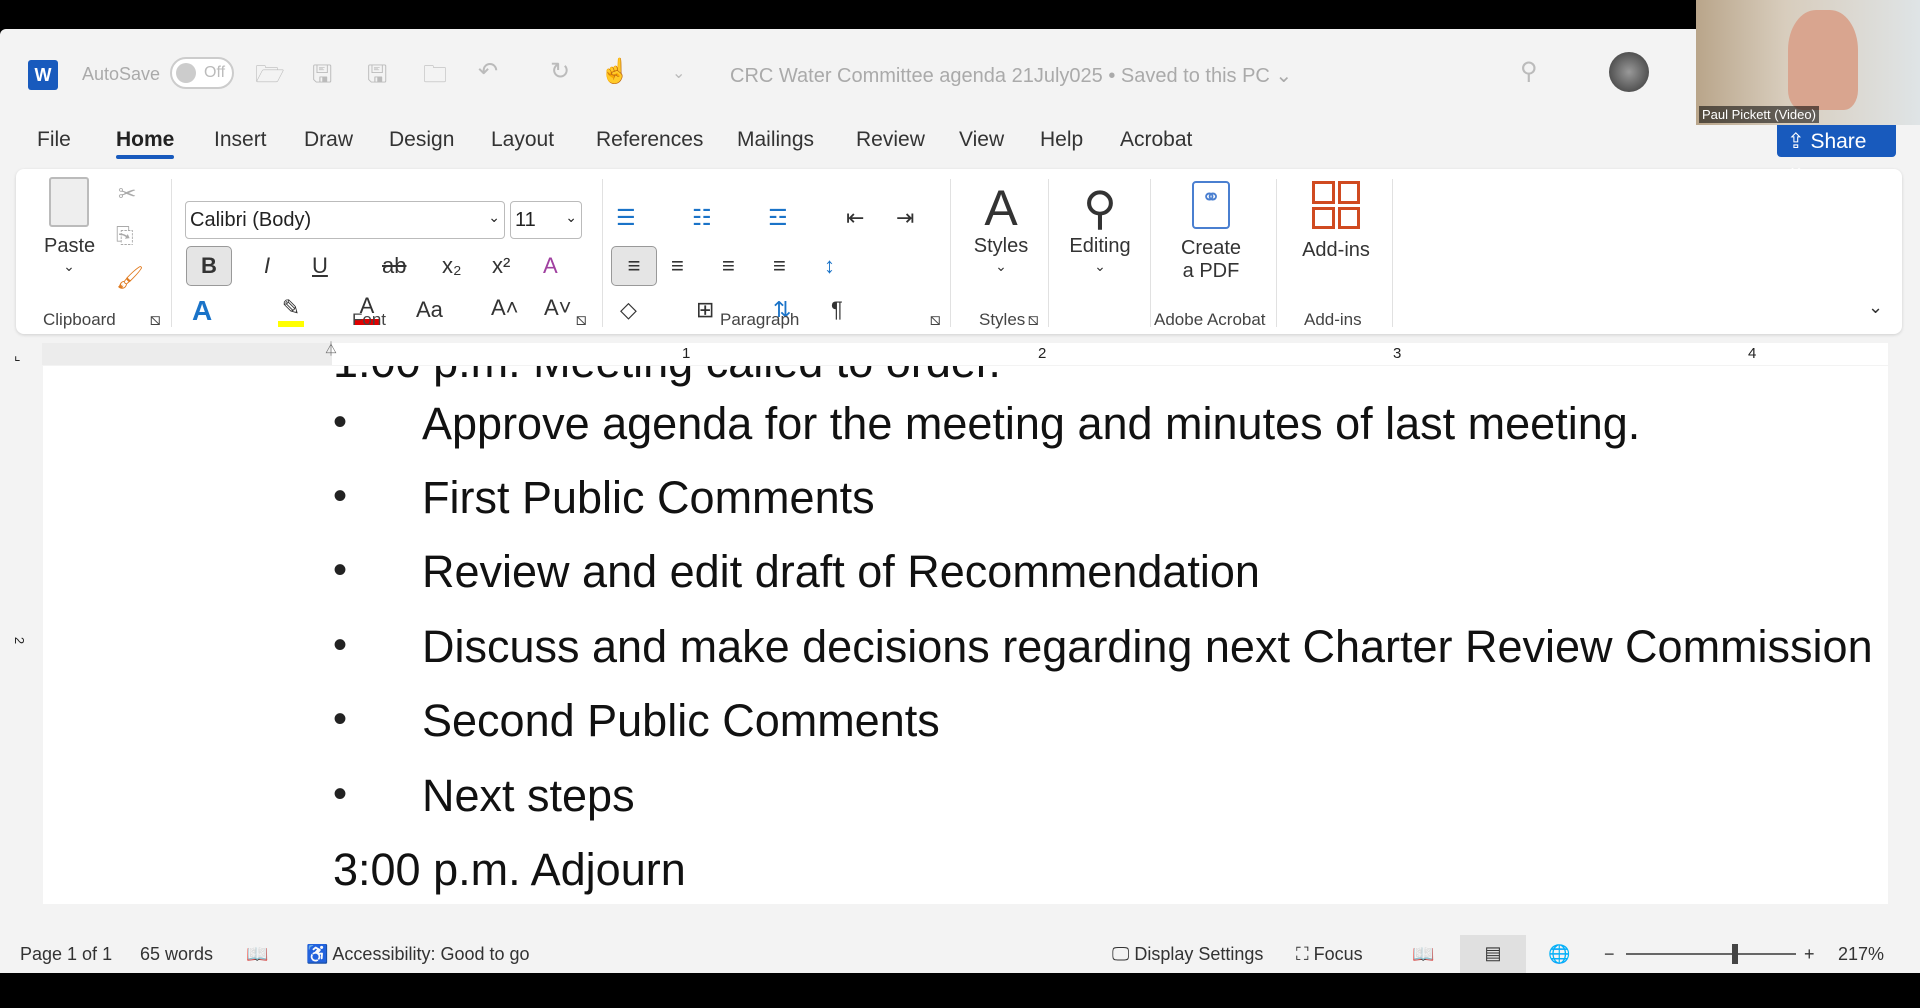 The image size is (1920, 1008). I want to click on font-launcher-icon: ⧅, so click(581, 320).